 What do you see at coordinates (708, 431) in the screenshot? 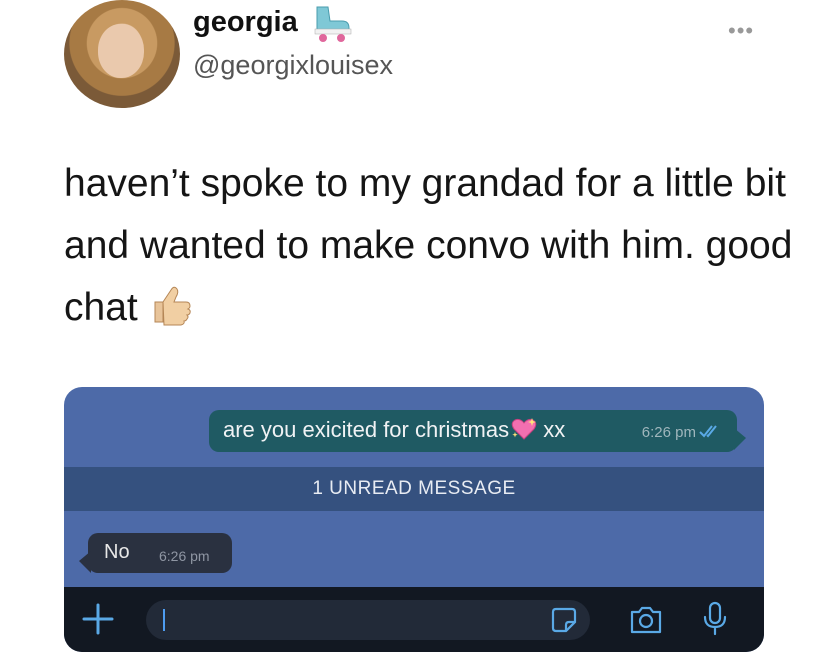
I see `double-check-icon` at bounding box center [708, 431].